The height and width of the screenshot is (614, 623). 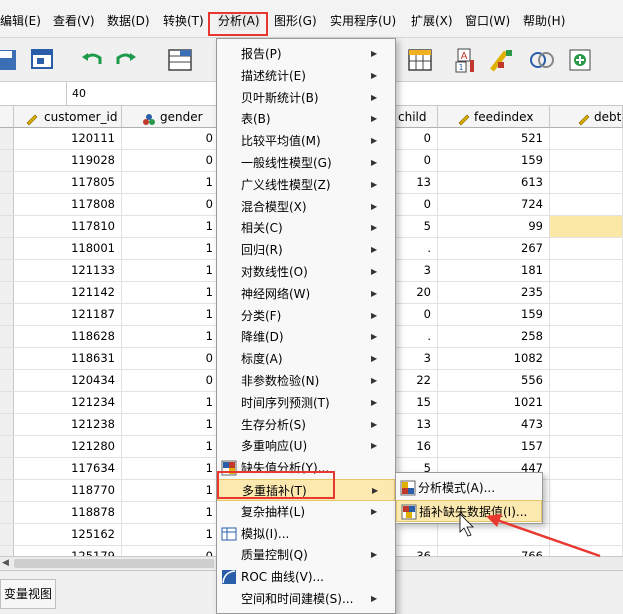 What do you see at coordinates (306, 381) in the screenshot?
I see `menu-item-15: 非参数检验(N) ▶` at bounding box center [306, 381].